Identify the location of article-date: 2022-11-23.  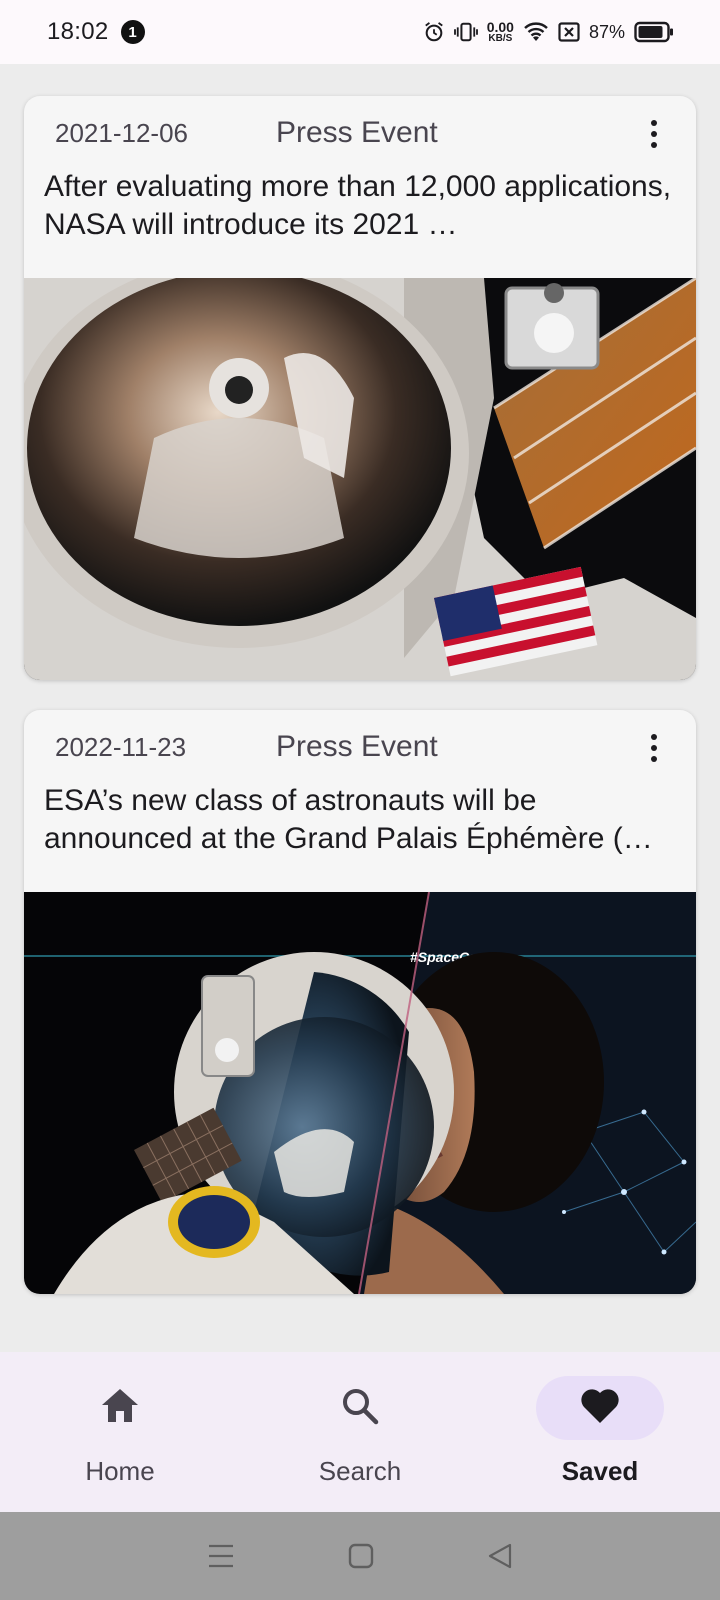
(121, 747).